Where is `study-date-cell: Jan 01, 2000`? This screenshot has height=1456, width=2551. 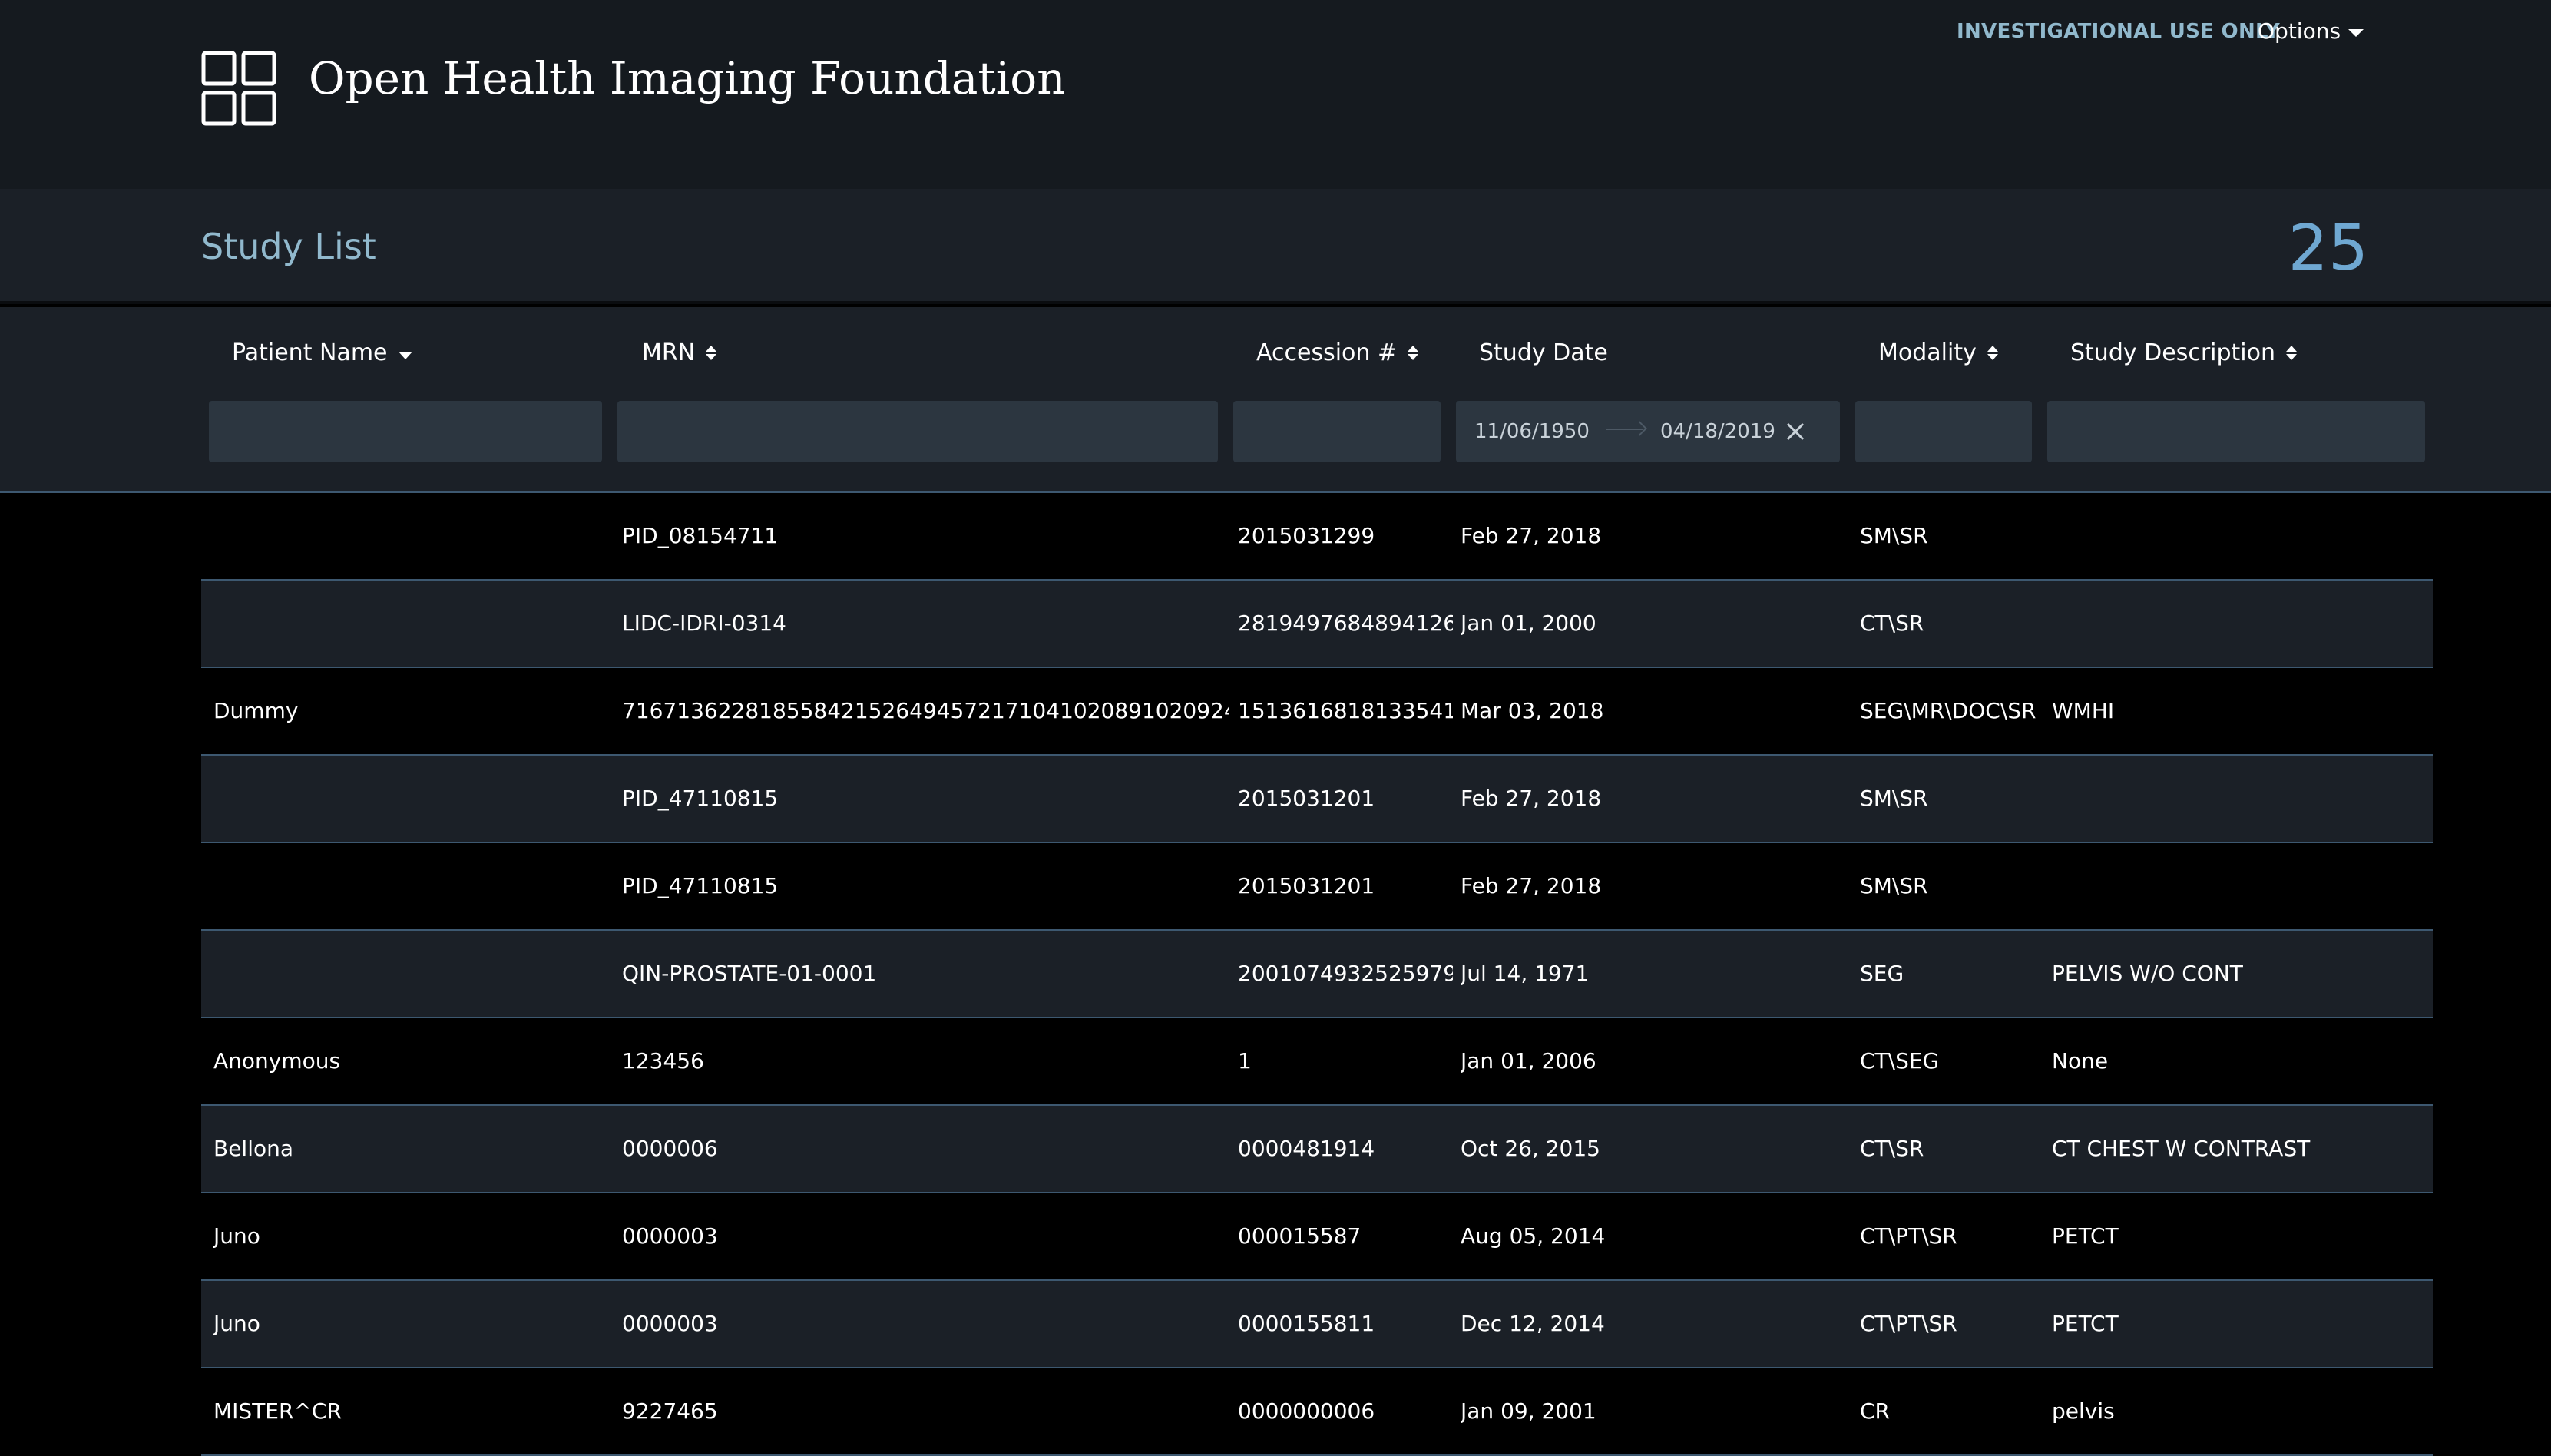
study-date-cell: Jan 01, 2000 is located at coordinates (1528, 623).